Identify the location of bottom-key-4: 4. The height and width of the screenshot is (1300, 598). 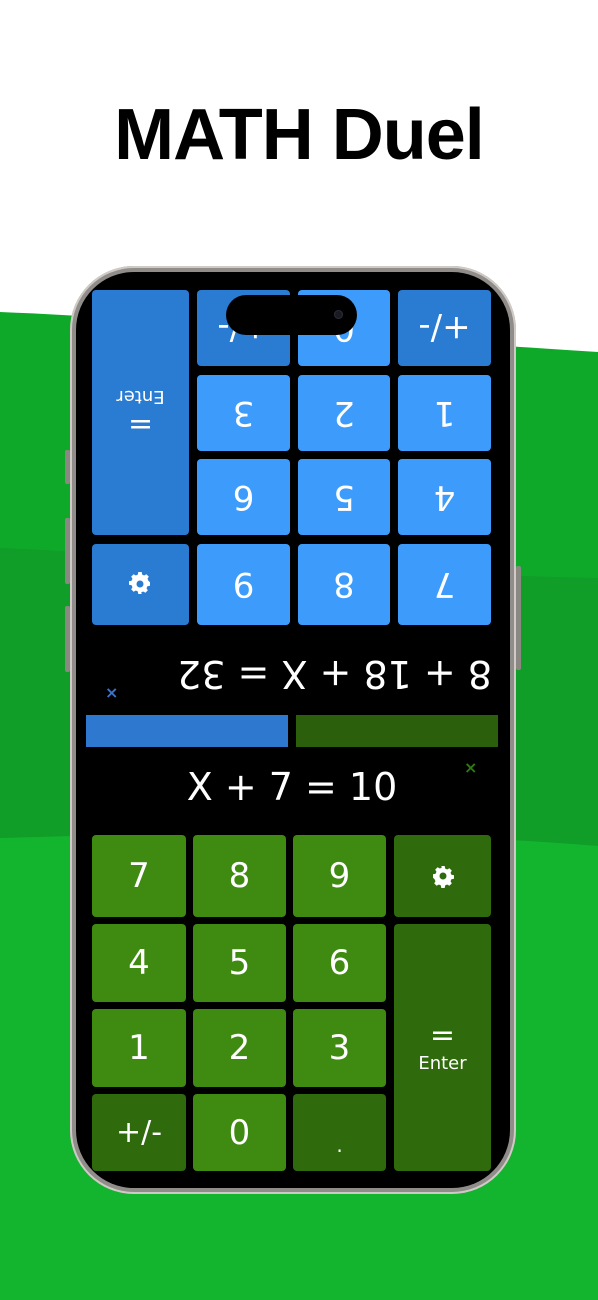
(139, 963).